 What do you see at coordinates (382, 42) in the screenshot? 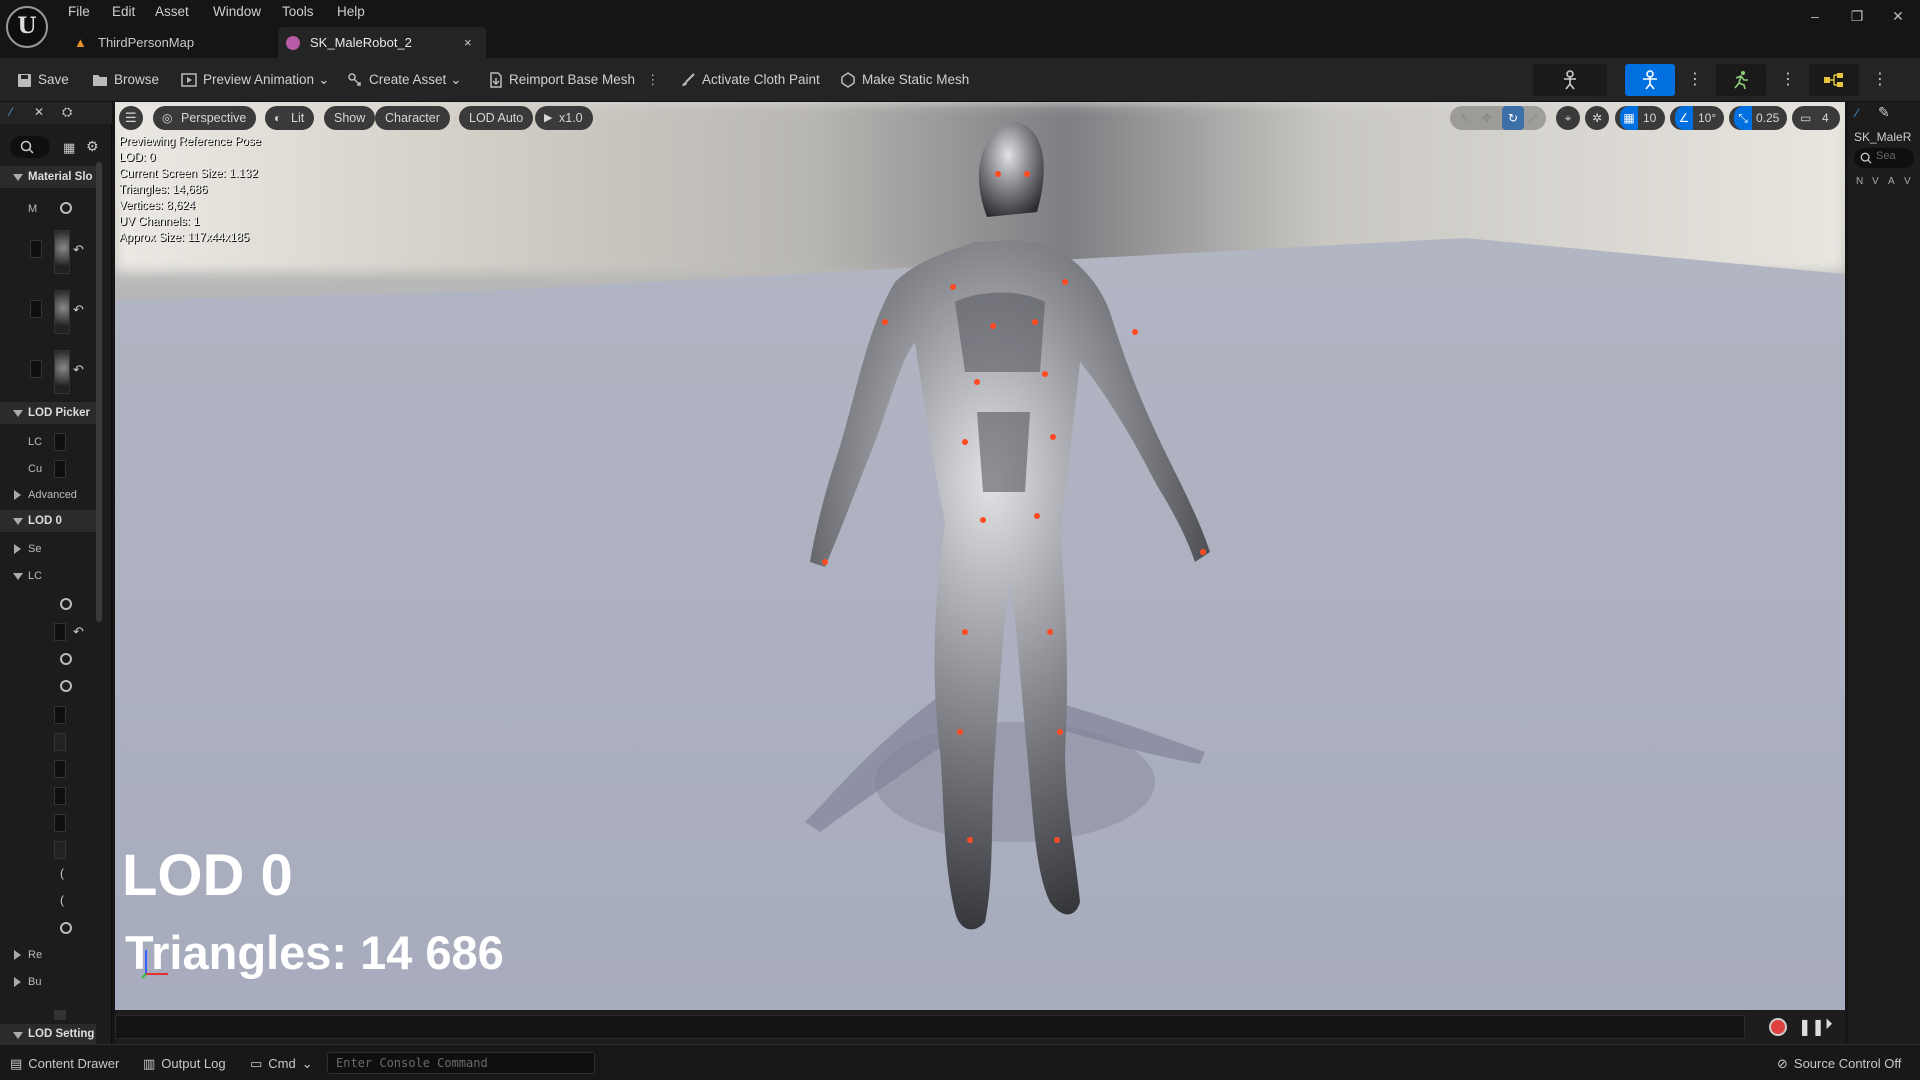
I see `tab-sk-male-robot: SK_MaleRobot_2 ×` at bounding box center [382, 42].